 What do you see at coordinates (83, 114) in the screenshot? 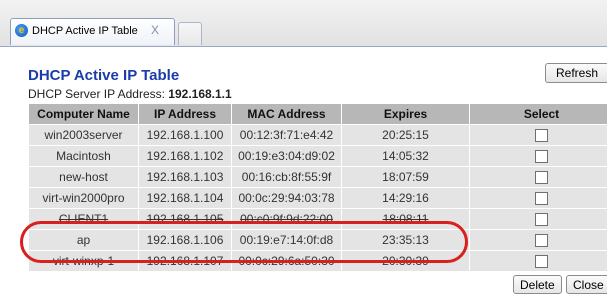
I see `header-computer-name: Computer Name` at bounding box center [83, 114].